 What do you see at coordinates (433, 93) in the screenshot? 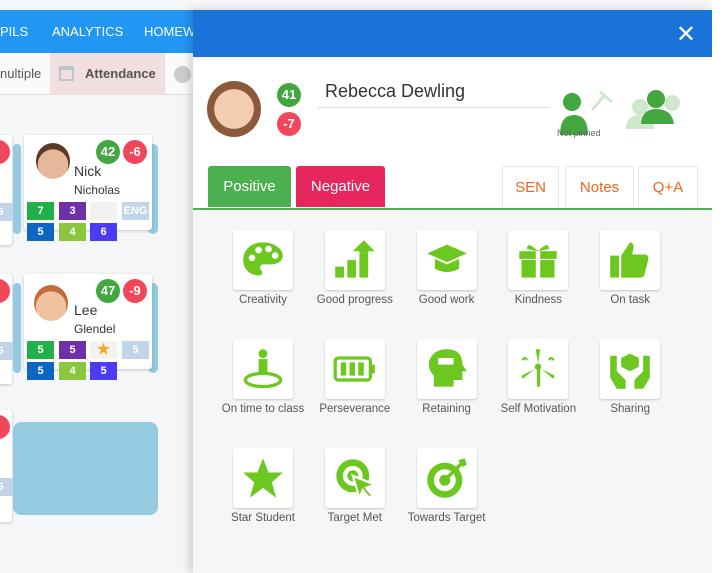
I see `pupil-name-input: Rebecca Dewling` at bounding box center [433, 93].